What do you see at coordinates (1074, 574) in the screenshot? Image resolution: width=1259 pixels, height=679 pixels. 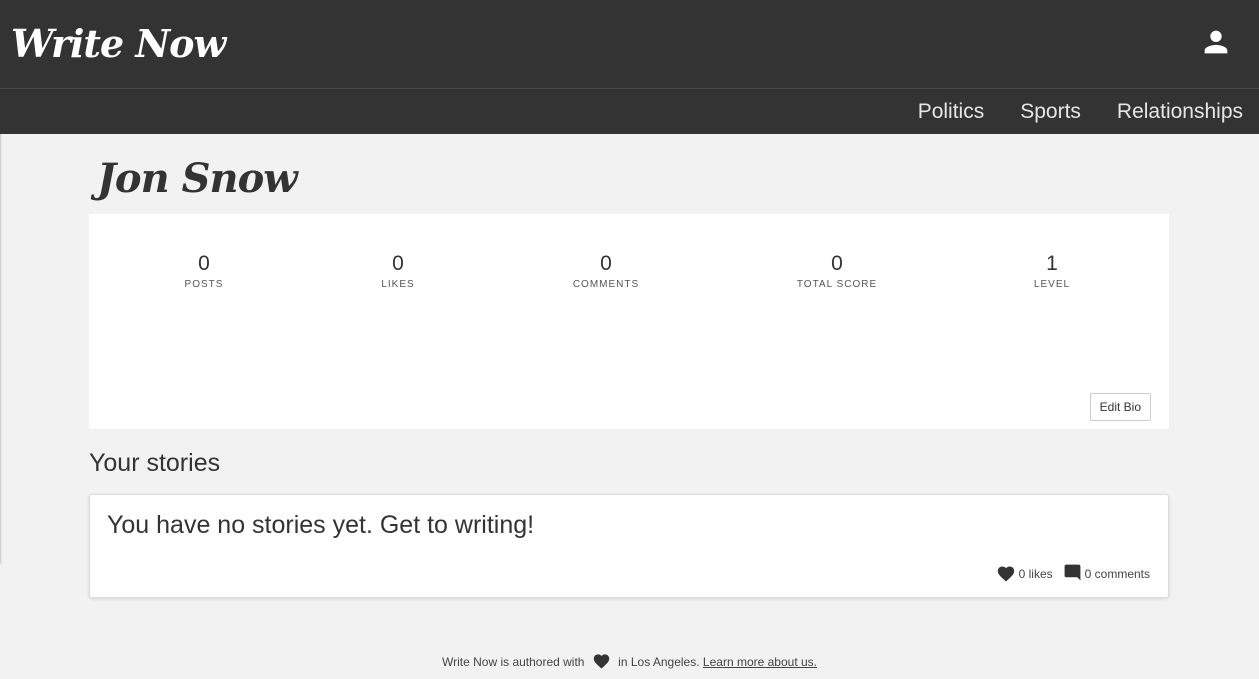 I see `comment-icon` at bounding box center [1074, 574].